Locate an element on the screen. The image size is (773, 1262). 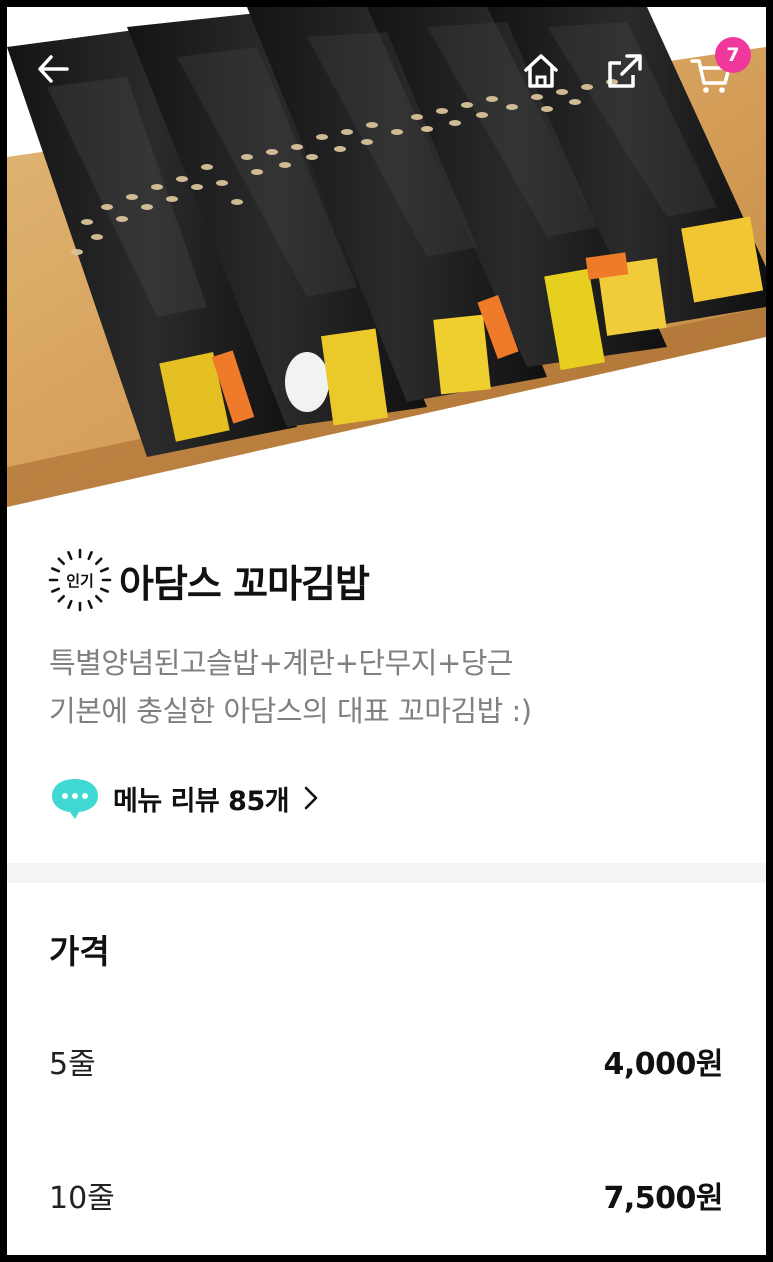
menu-review-link: 메뉴 리뷰 85개 is located at coordinates (184, 798).